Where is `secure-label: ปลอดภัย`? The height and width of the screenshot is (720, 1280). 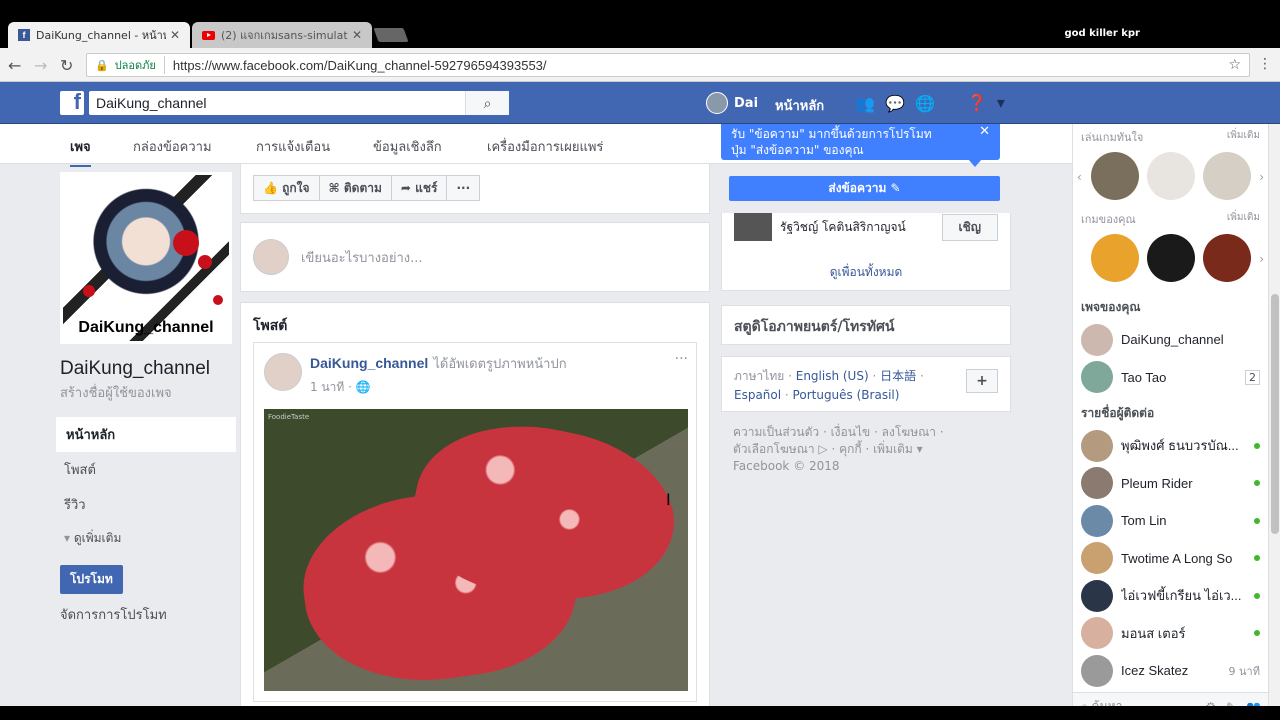 secure-label: ปลอดภัย is located at coordinates (140, 65).